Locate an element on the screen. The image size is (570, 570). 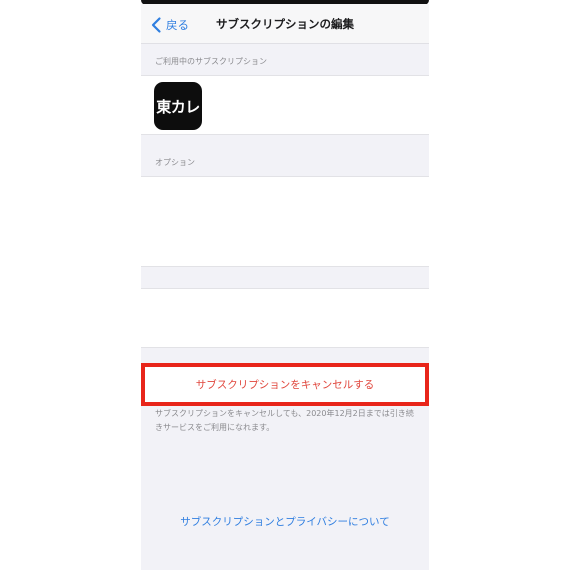
privacy-link: サブスクリプションとプライバシーについて is located at coordinates (285, 521).